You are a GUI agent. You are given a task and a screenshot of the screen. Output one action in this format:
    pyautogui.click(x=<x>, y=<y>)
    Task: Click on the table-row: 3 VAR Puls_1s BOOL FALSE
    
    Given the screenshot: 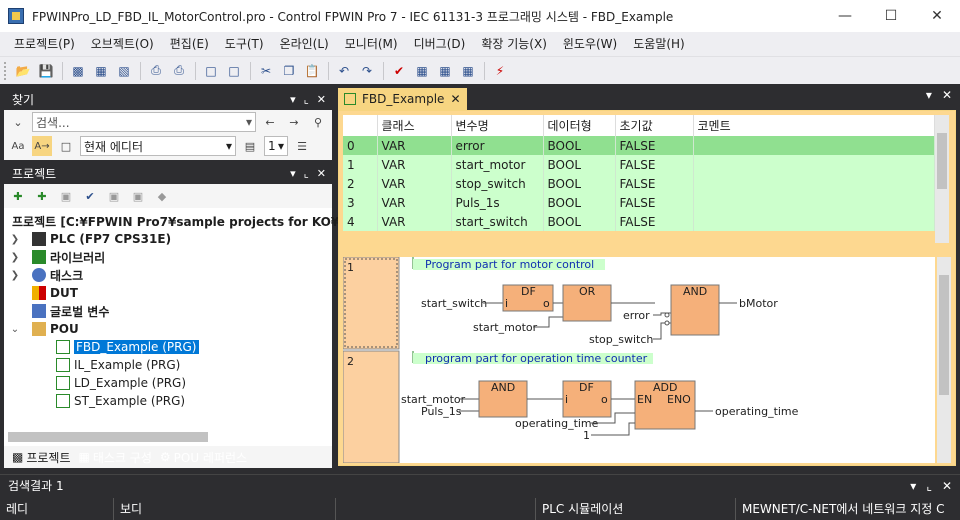 What is the action you would take?
    pyautogui.click(x=639, y=202)
    